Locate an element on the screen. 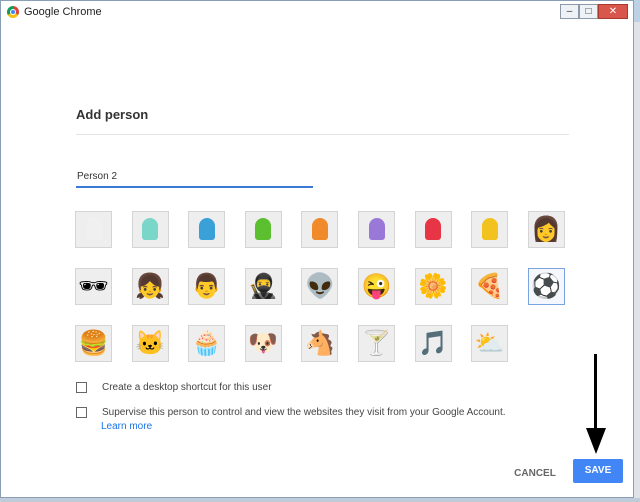  green-head-avatar-icon is located at coordinates (263, 229).